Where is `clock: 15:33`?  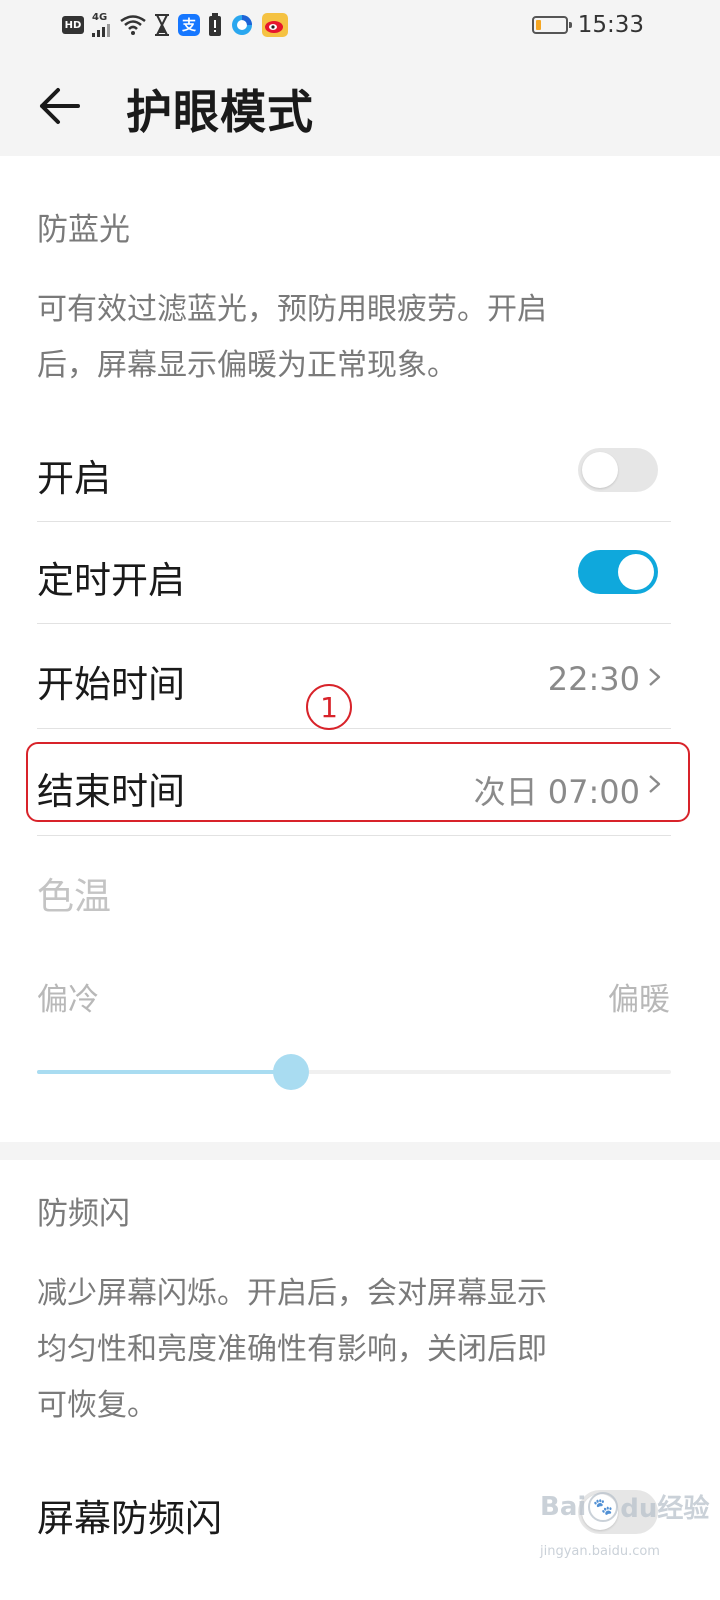 clock: 15:33 is located at coordinates (610, 25).